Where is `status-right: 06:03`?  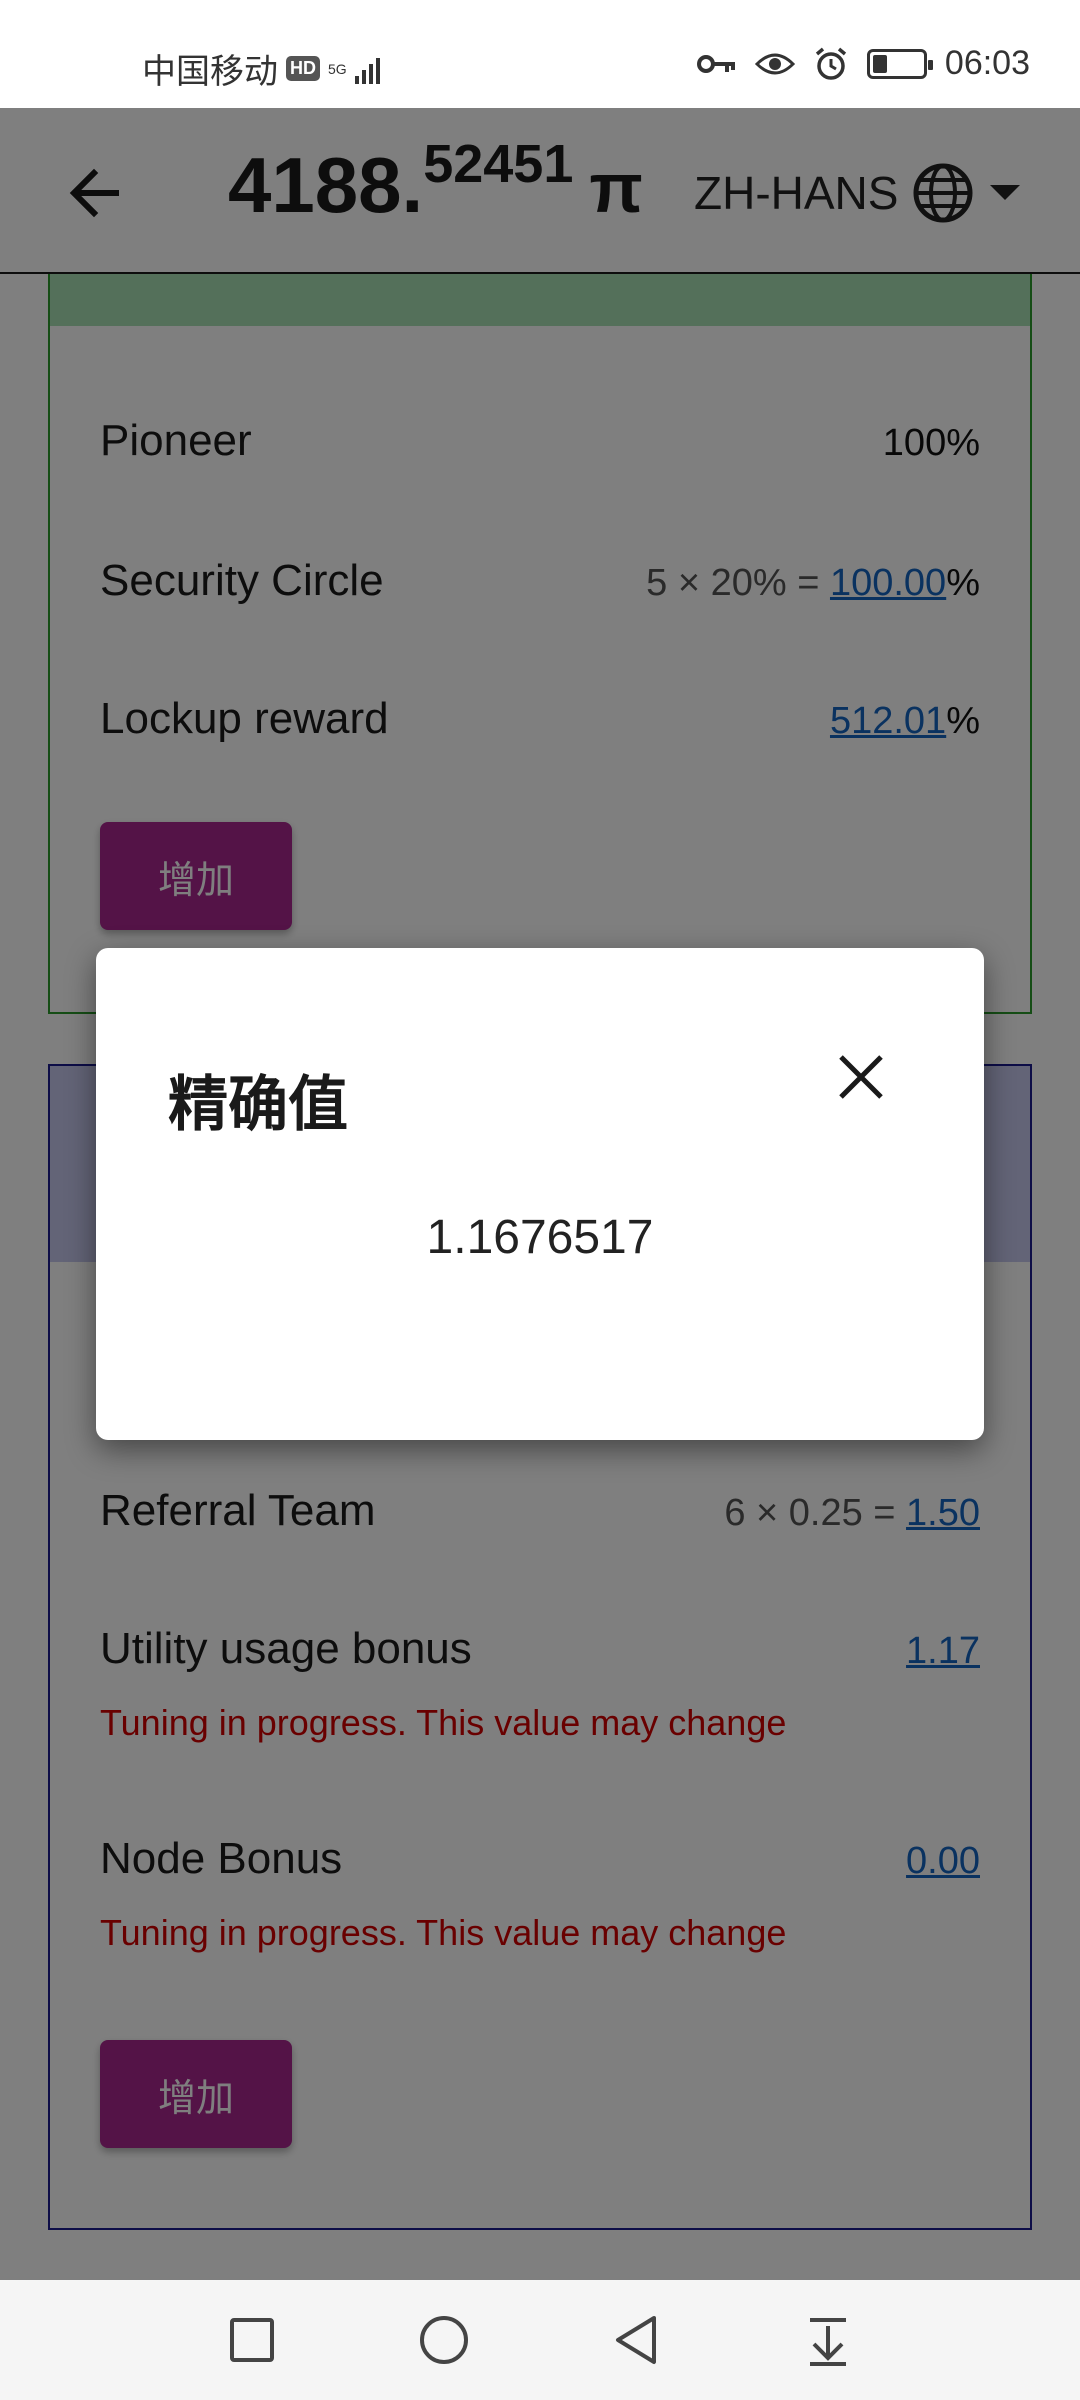 status-right: 06:03 is located at coordinates (863, 63).